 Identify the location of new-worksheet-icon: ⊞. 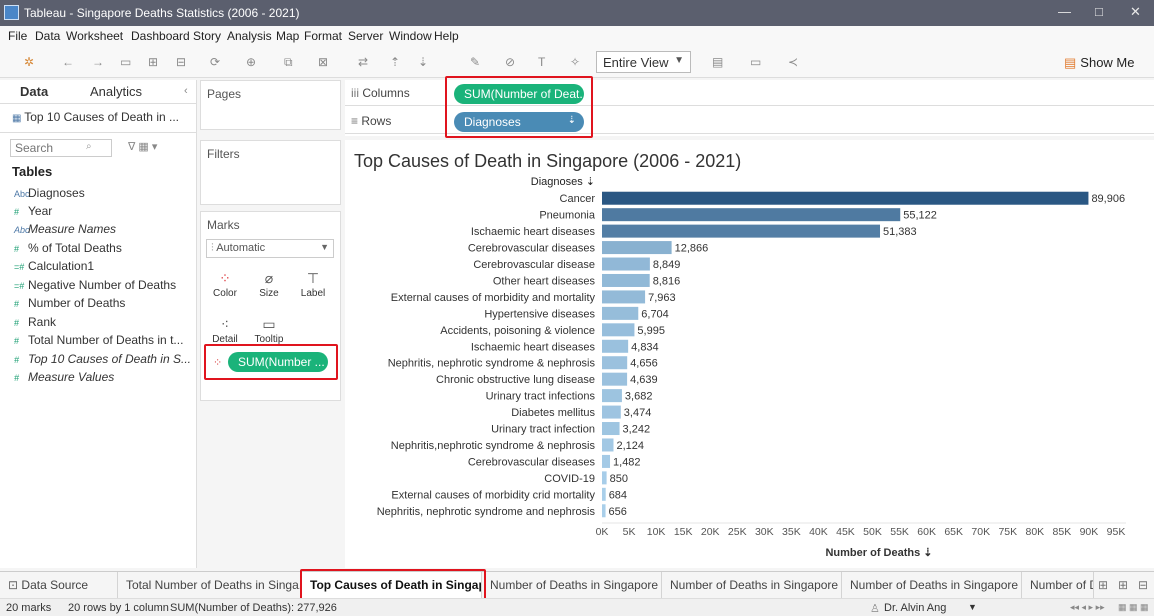
(1103, 585).